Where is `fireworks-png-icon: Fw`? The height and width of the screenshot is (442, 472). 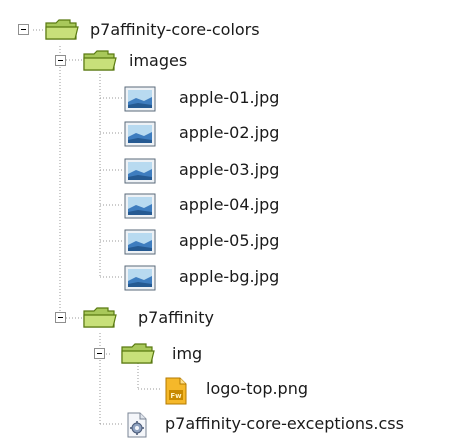 fireworks-png-icon: Fw is located at coordinates (176, 393).